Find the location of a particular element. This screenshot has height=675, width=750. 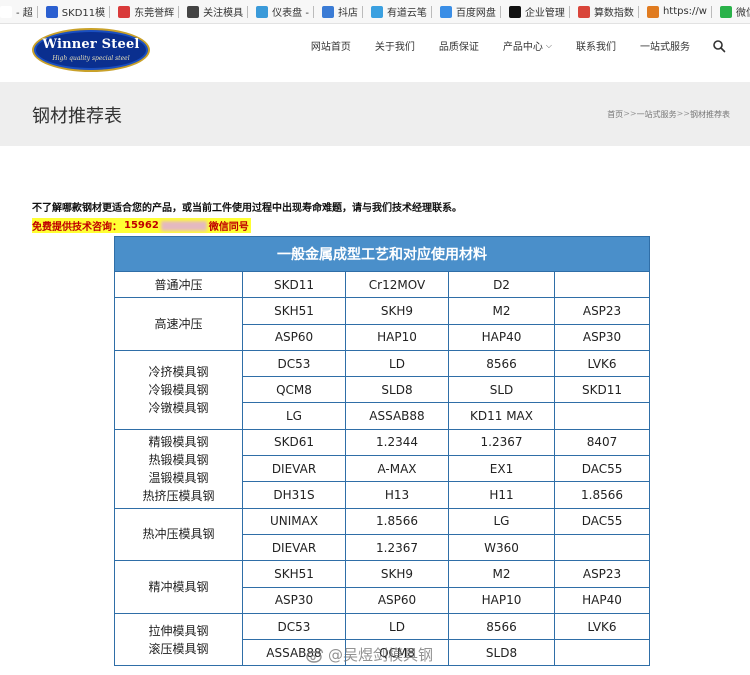

table-row: 拉伸模具钢 滚压模具钢 DC53 LD 8566 LVK6 is located at coordinates (382, 639).